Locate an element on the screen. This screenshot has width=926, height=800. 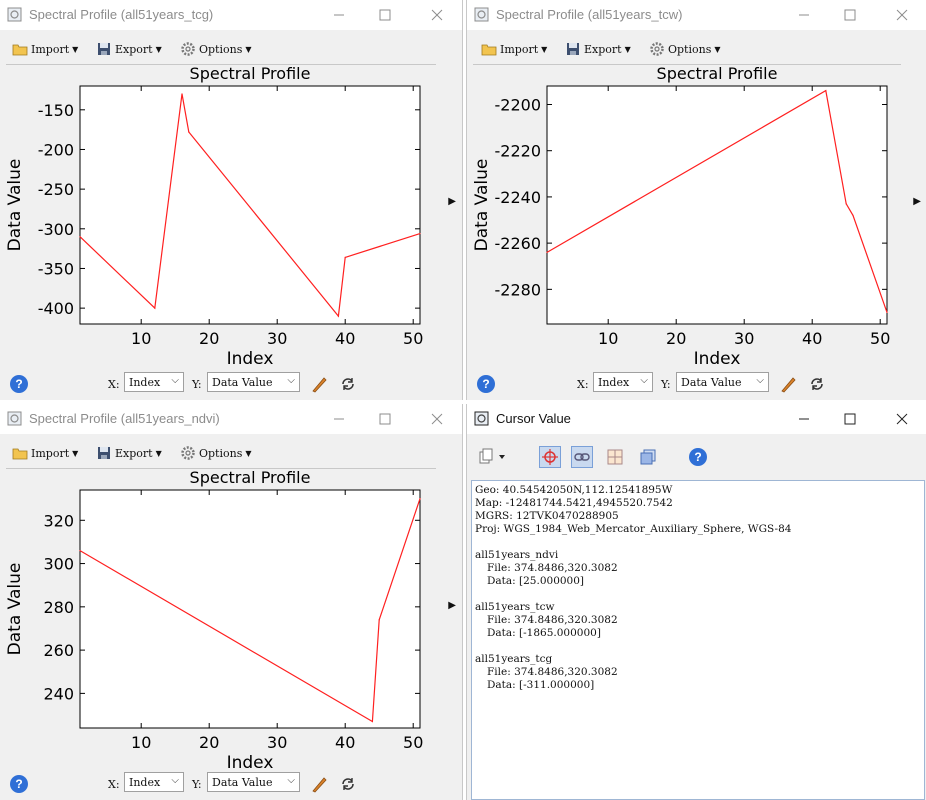
title-bar: Spectral Profile (all51years_tcw) is located at coordinates (696, 15).